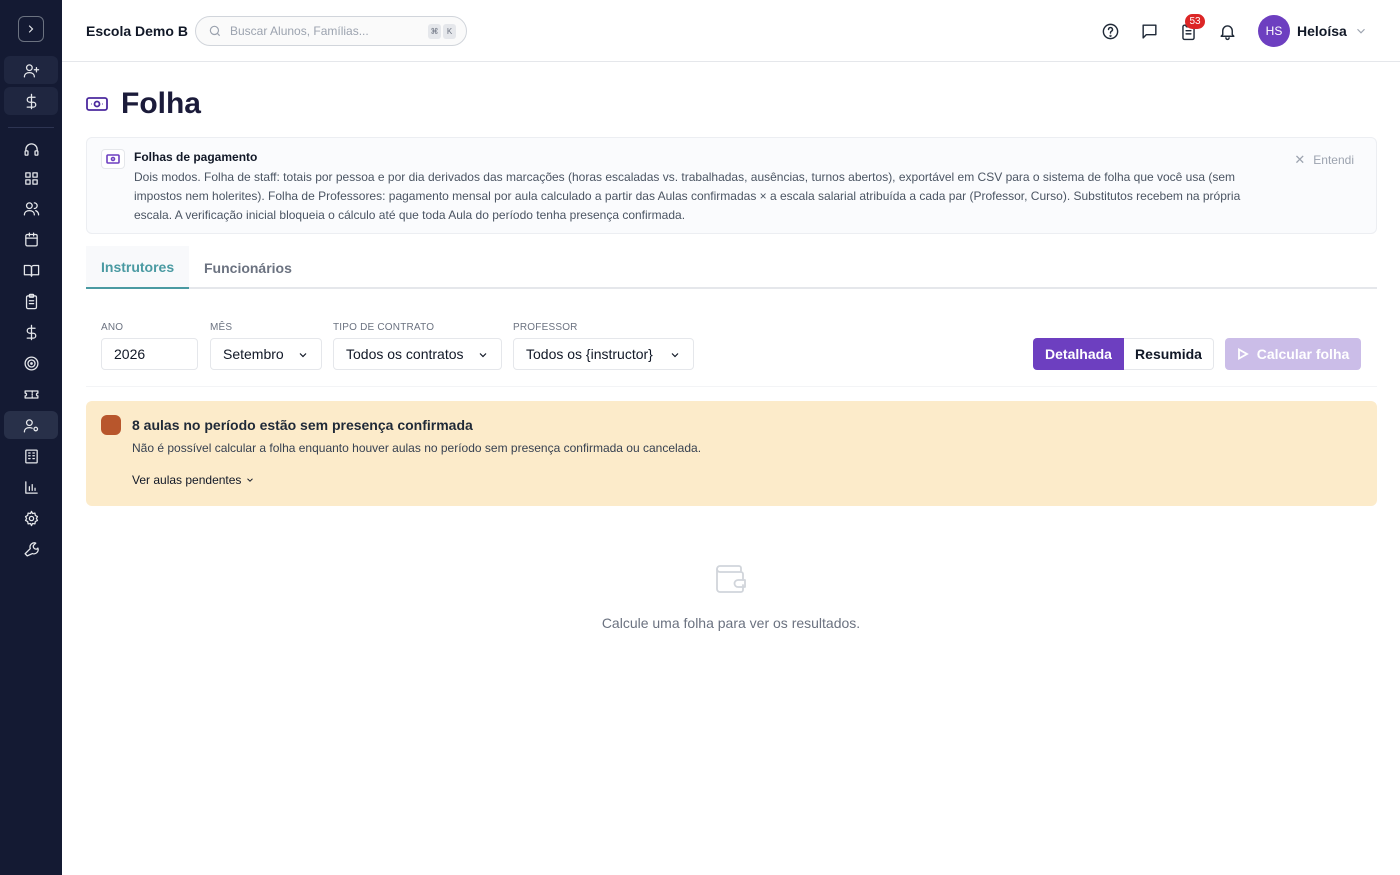  I want to click on view-pending-classes-label: Ver aulas pendentes, so click(187, 480).